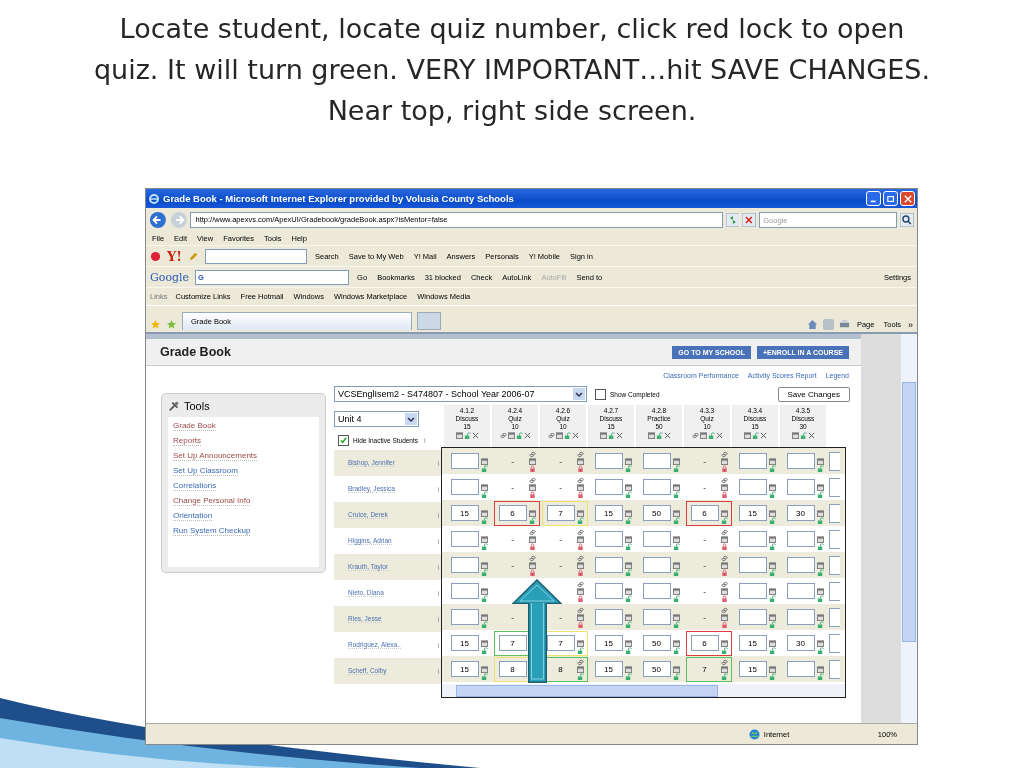 Image resolution: width=1024 pixels, height=768 pixels. I want to click on checkbox, so click(343, 440).